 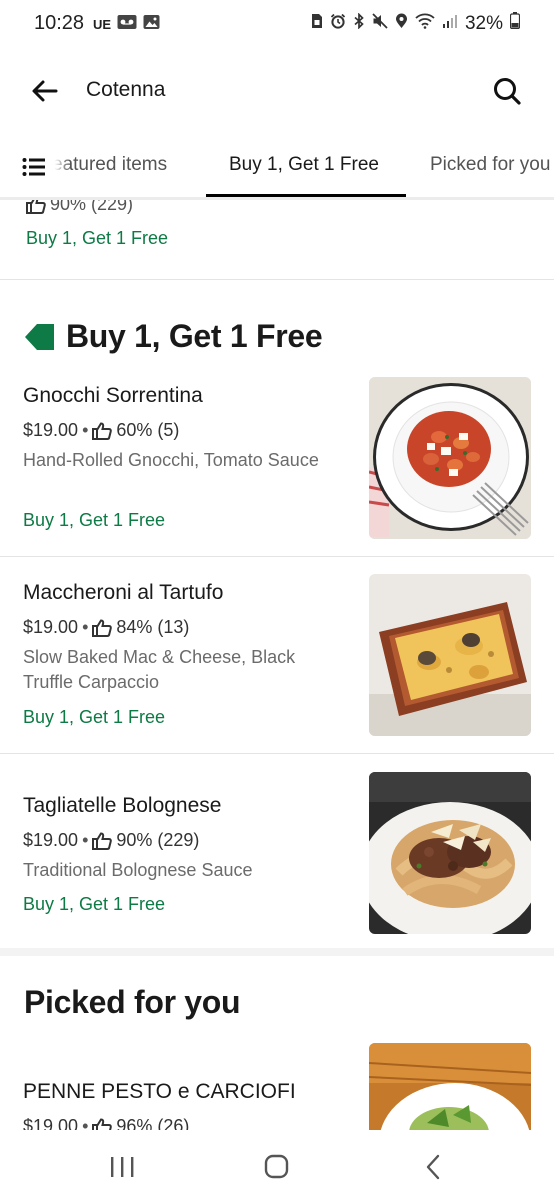 I want to click on status-time: 10:28, so click(x=59, y=23).